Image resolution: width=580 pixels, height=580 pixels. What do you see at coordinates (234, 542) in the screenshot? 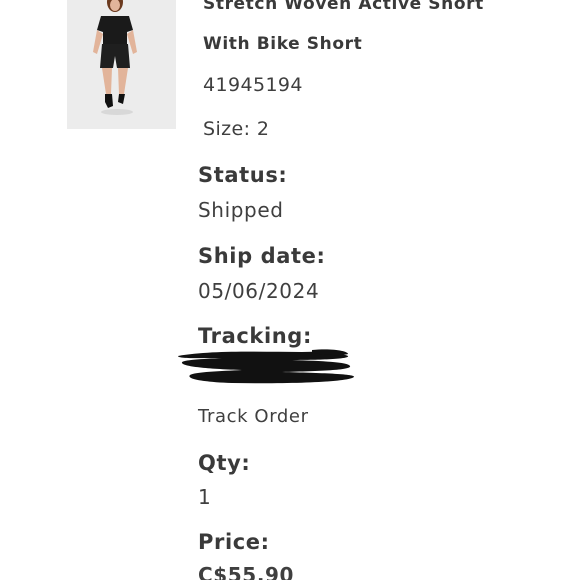
I see `price-label: Price:` at bounding box center [234, 542].